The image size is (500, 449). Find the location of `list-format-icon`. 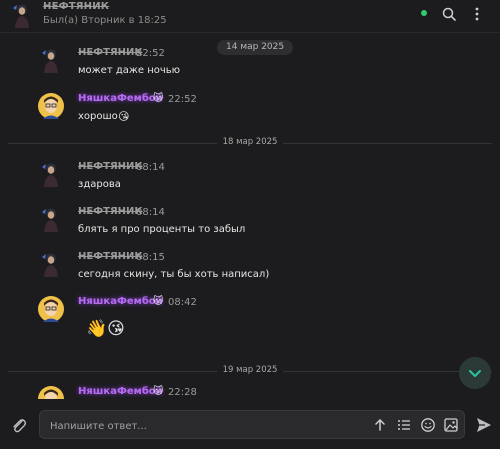

list-format-icon is located at coordinates (404, 425).